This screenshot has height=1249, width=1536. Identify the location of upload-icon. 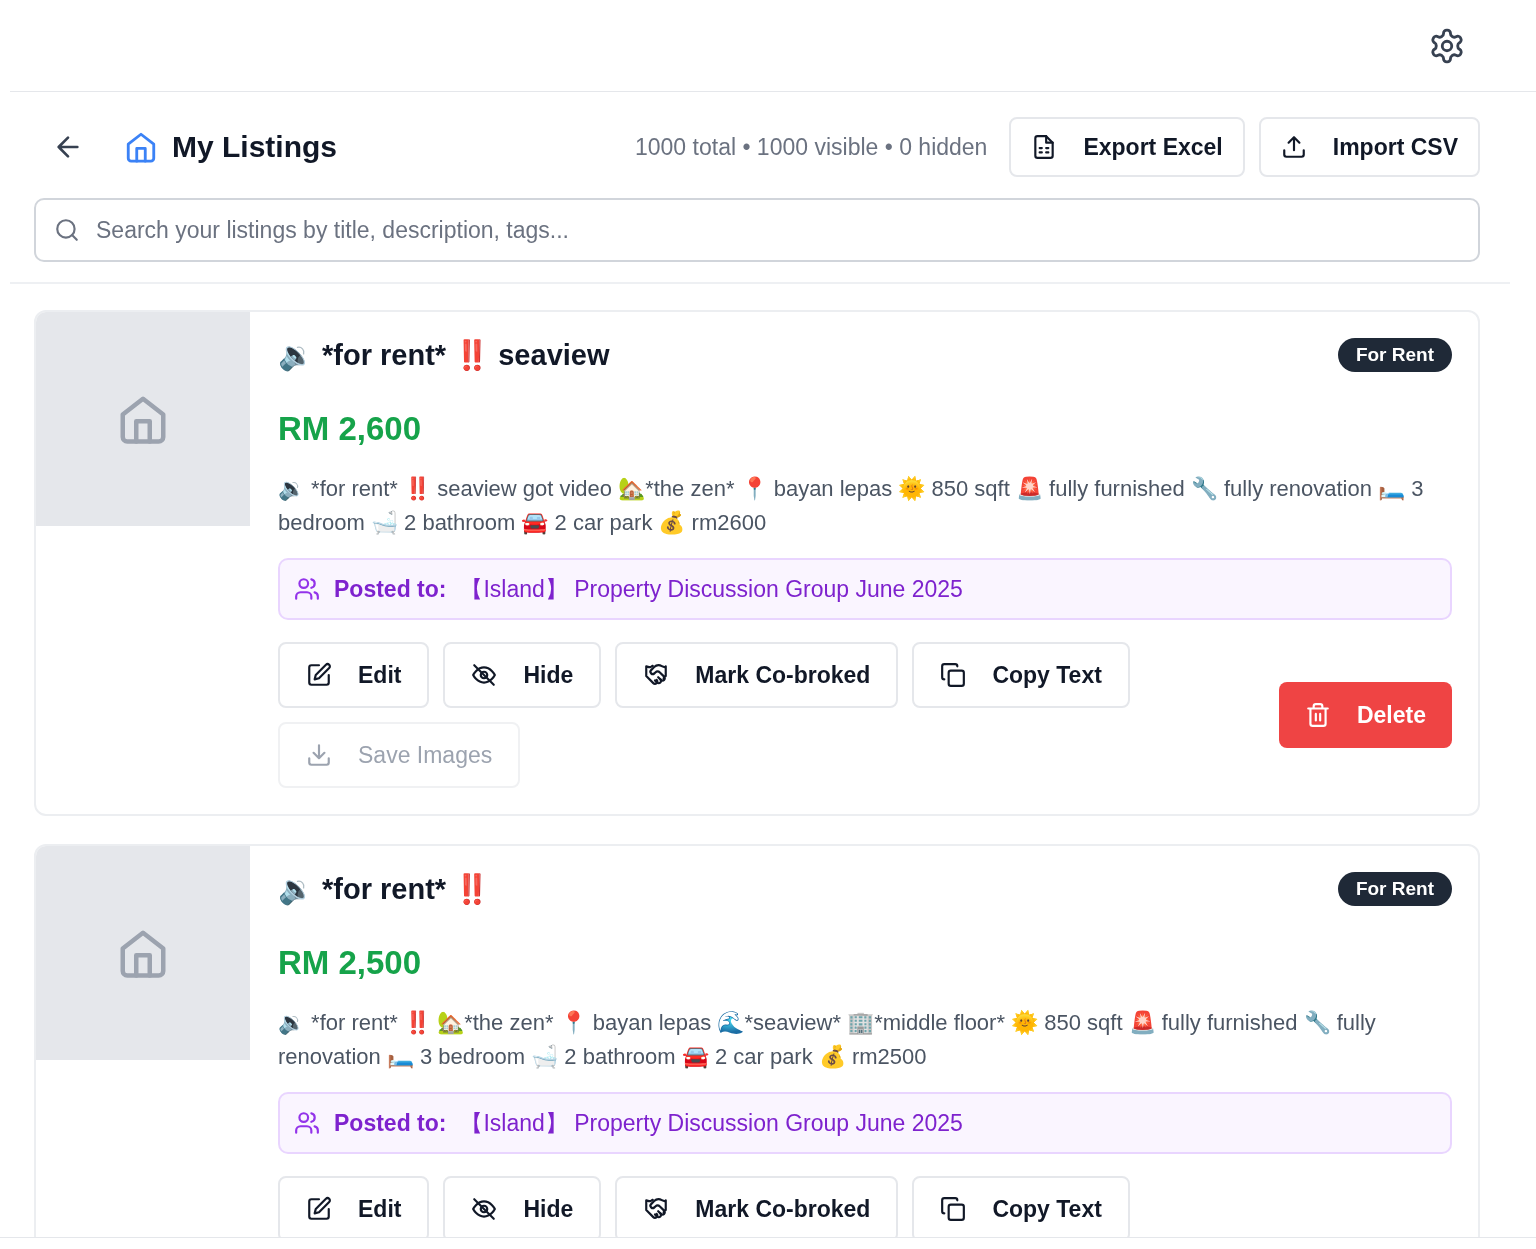
(1293, 147).